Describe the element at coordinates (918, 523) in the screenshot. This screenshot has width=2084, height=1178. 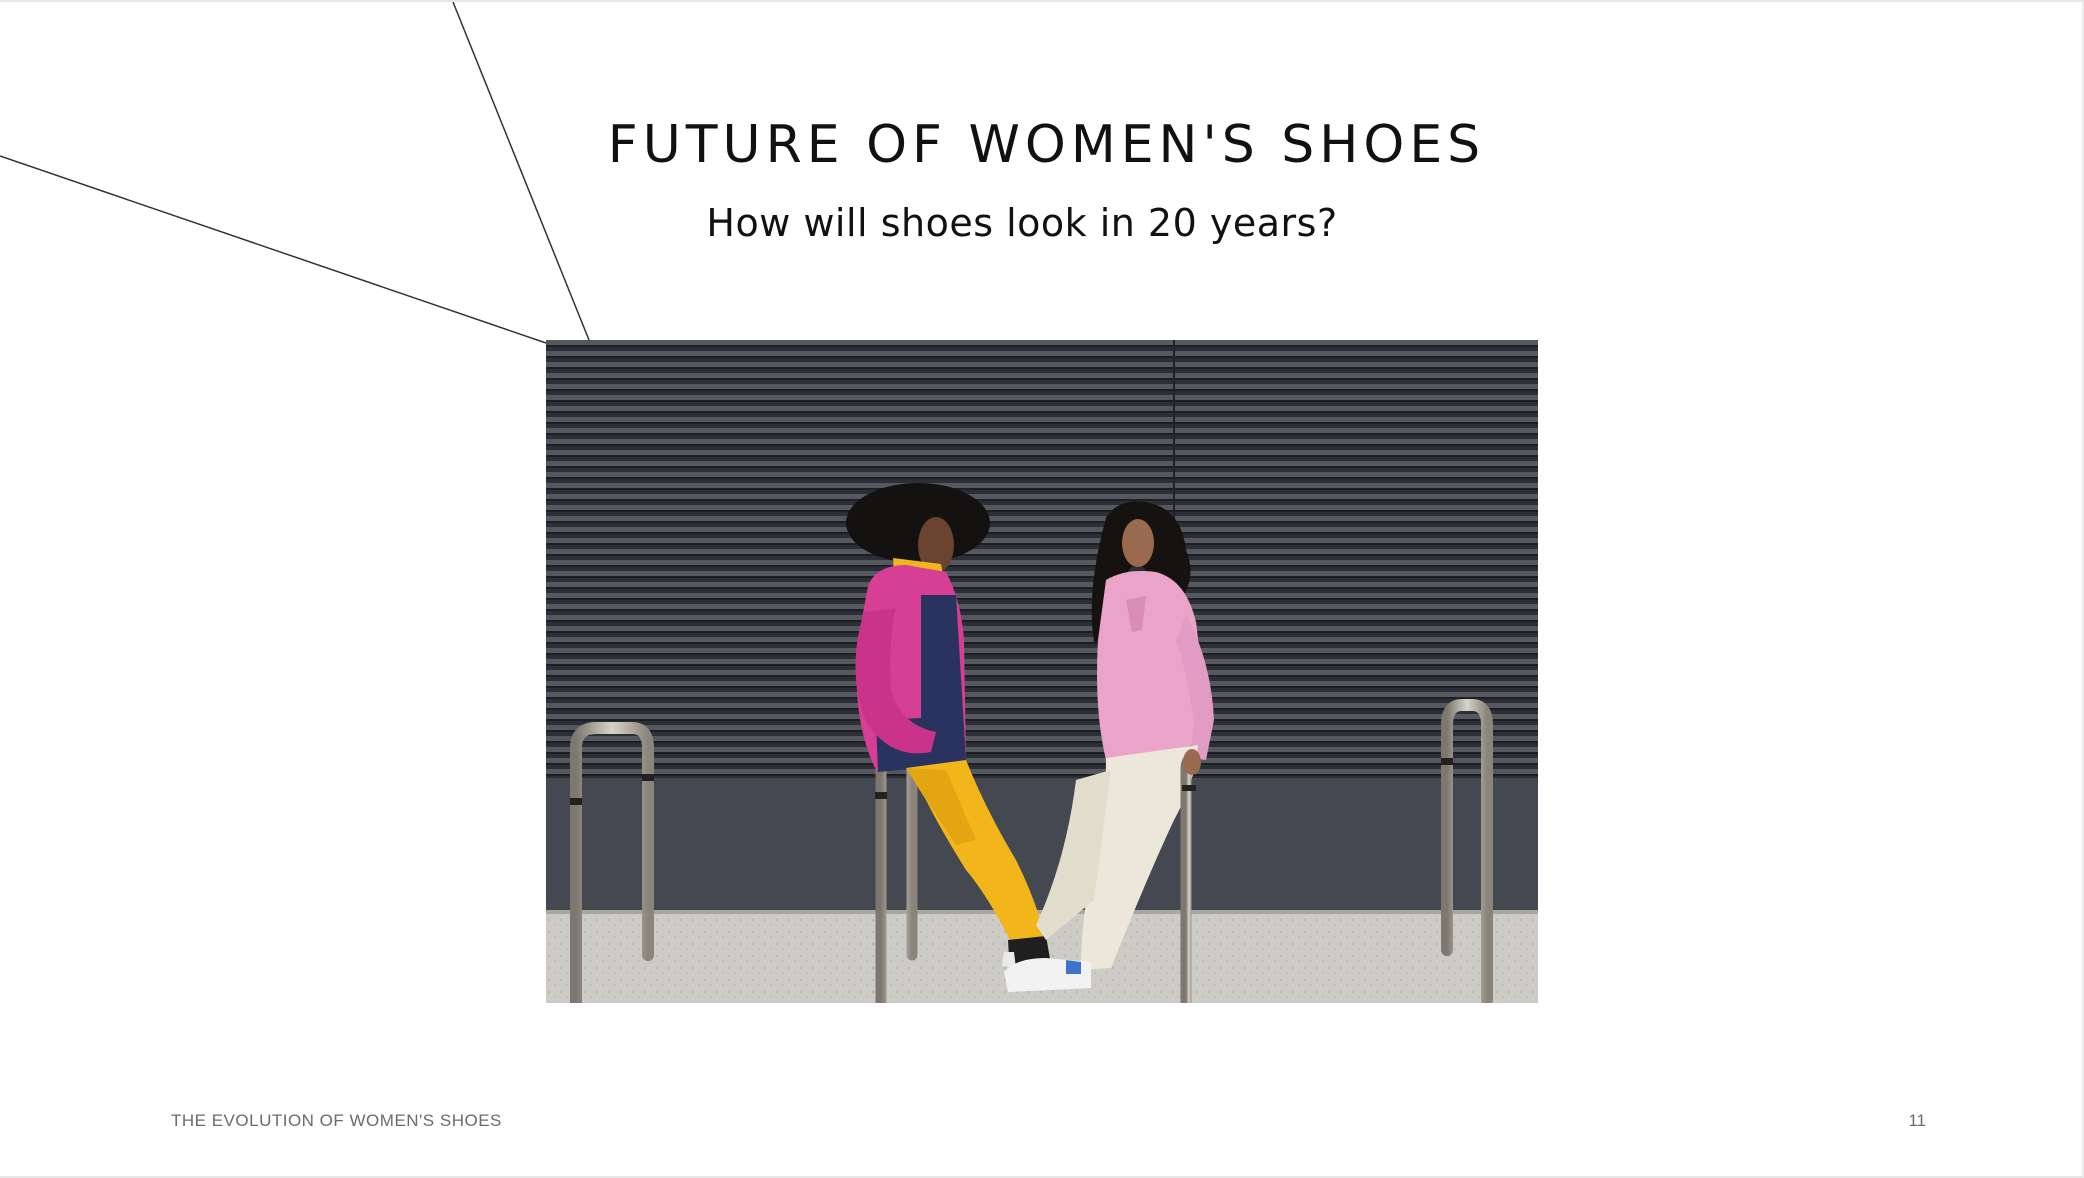
I see `person-1-hair` at that location.